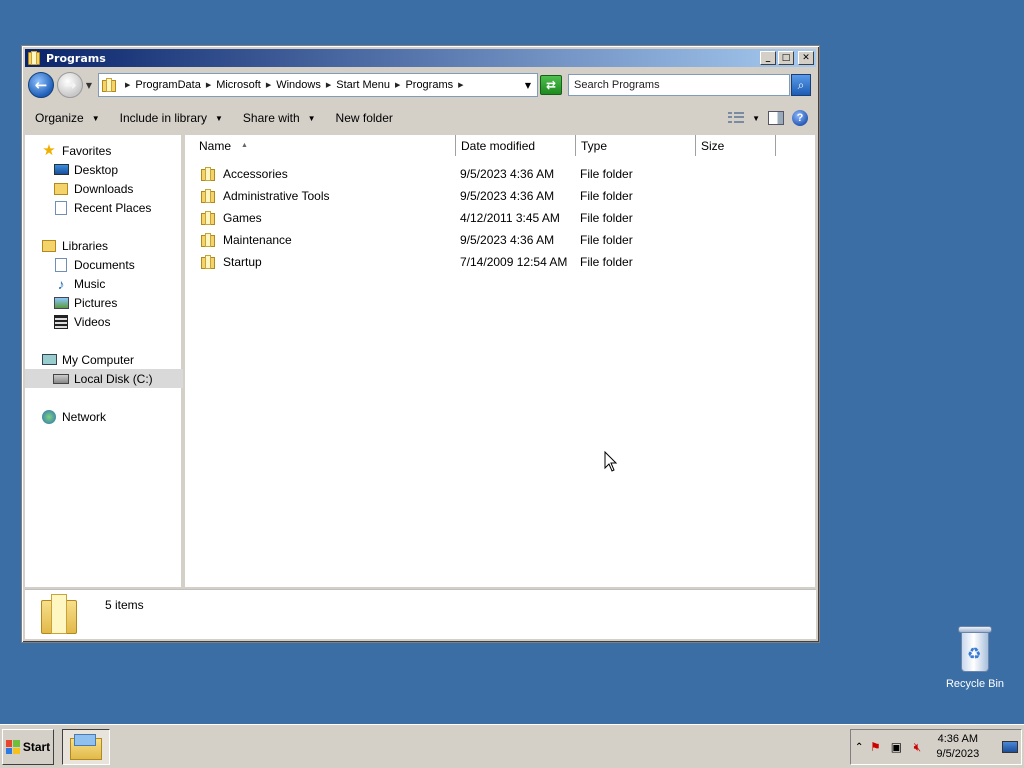 Image resolution: width=1024 pixels, height=768 pixels. I want to click on sort-ascending-icon: ▲, so click(244, 145).